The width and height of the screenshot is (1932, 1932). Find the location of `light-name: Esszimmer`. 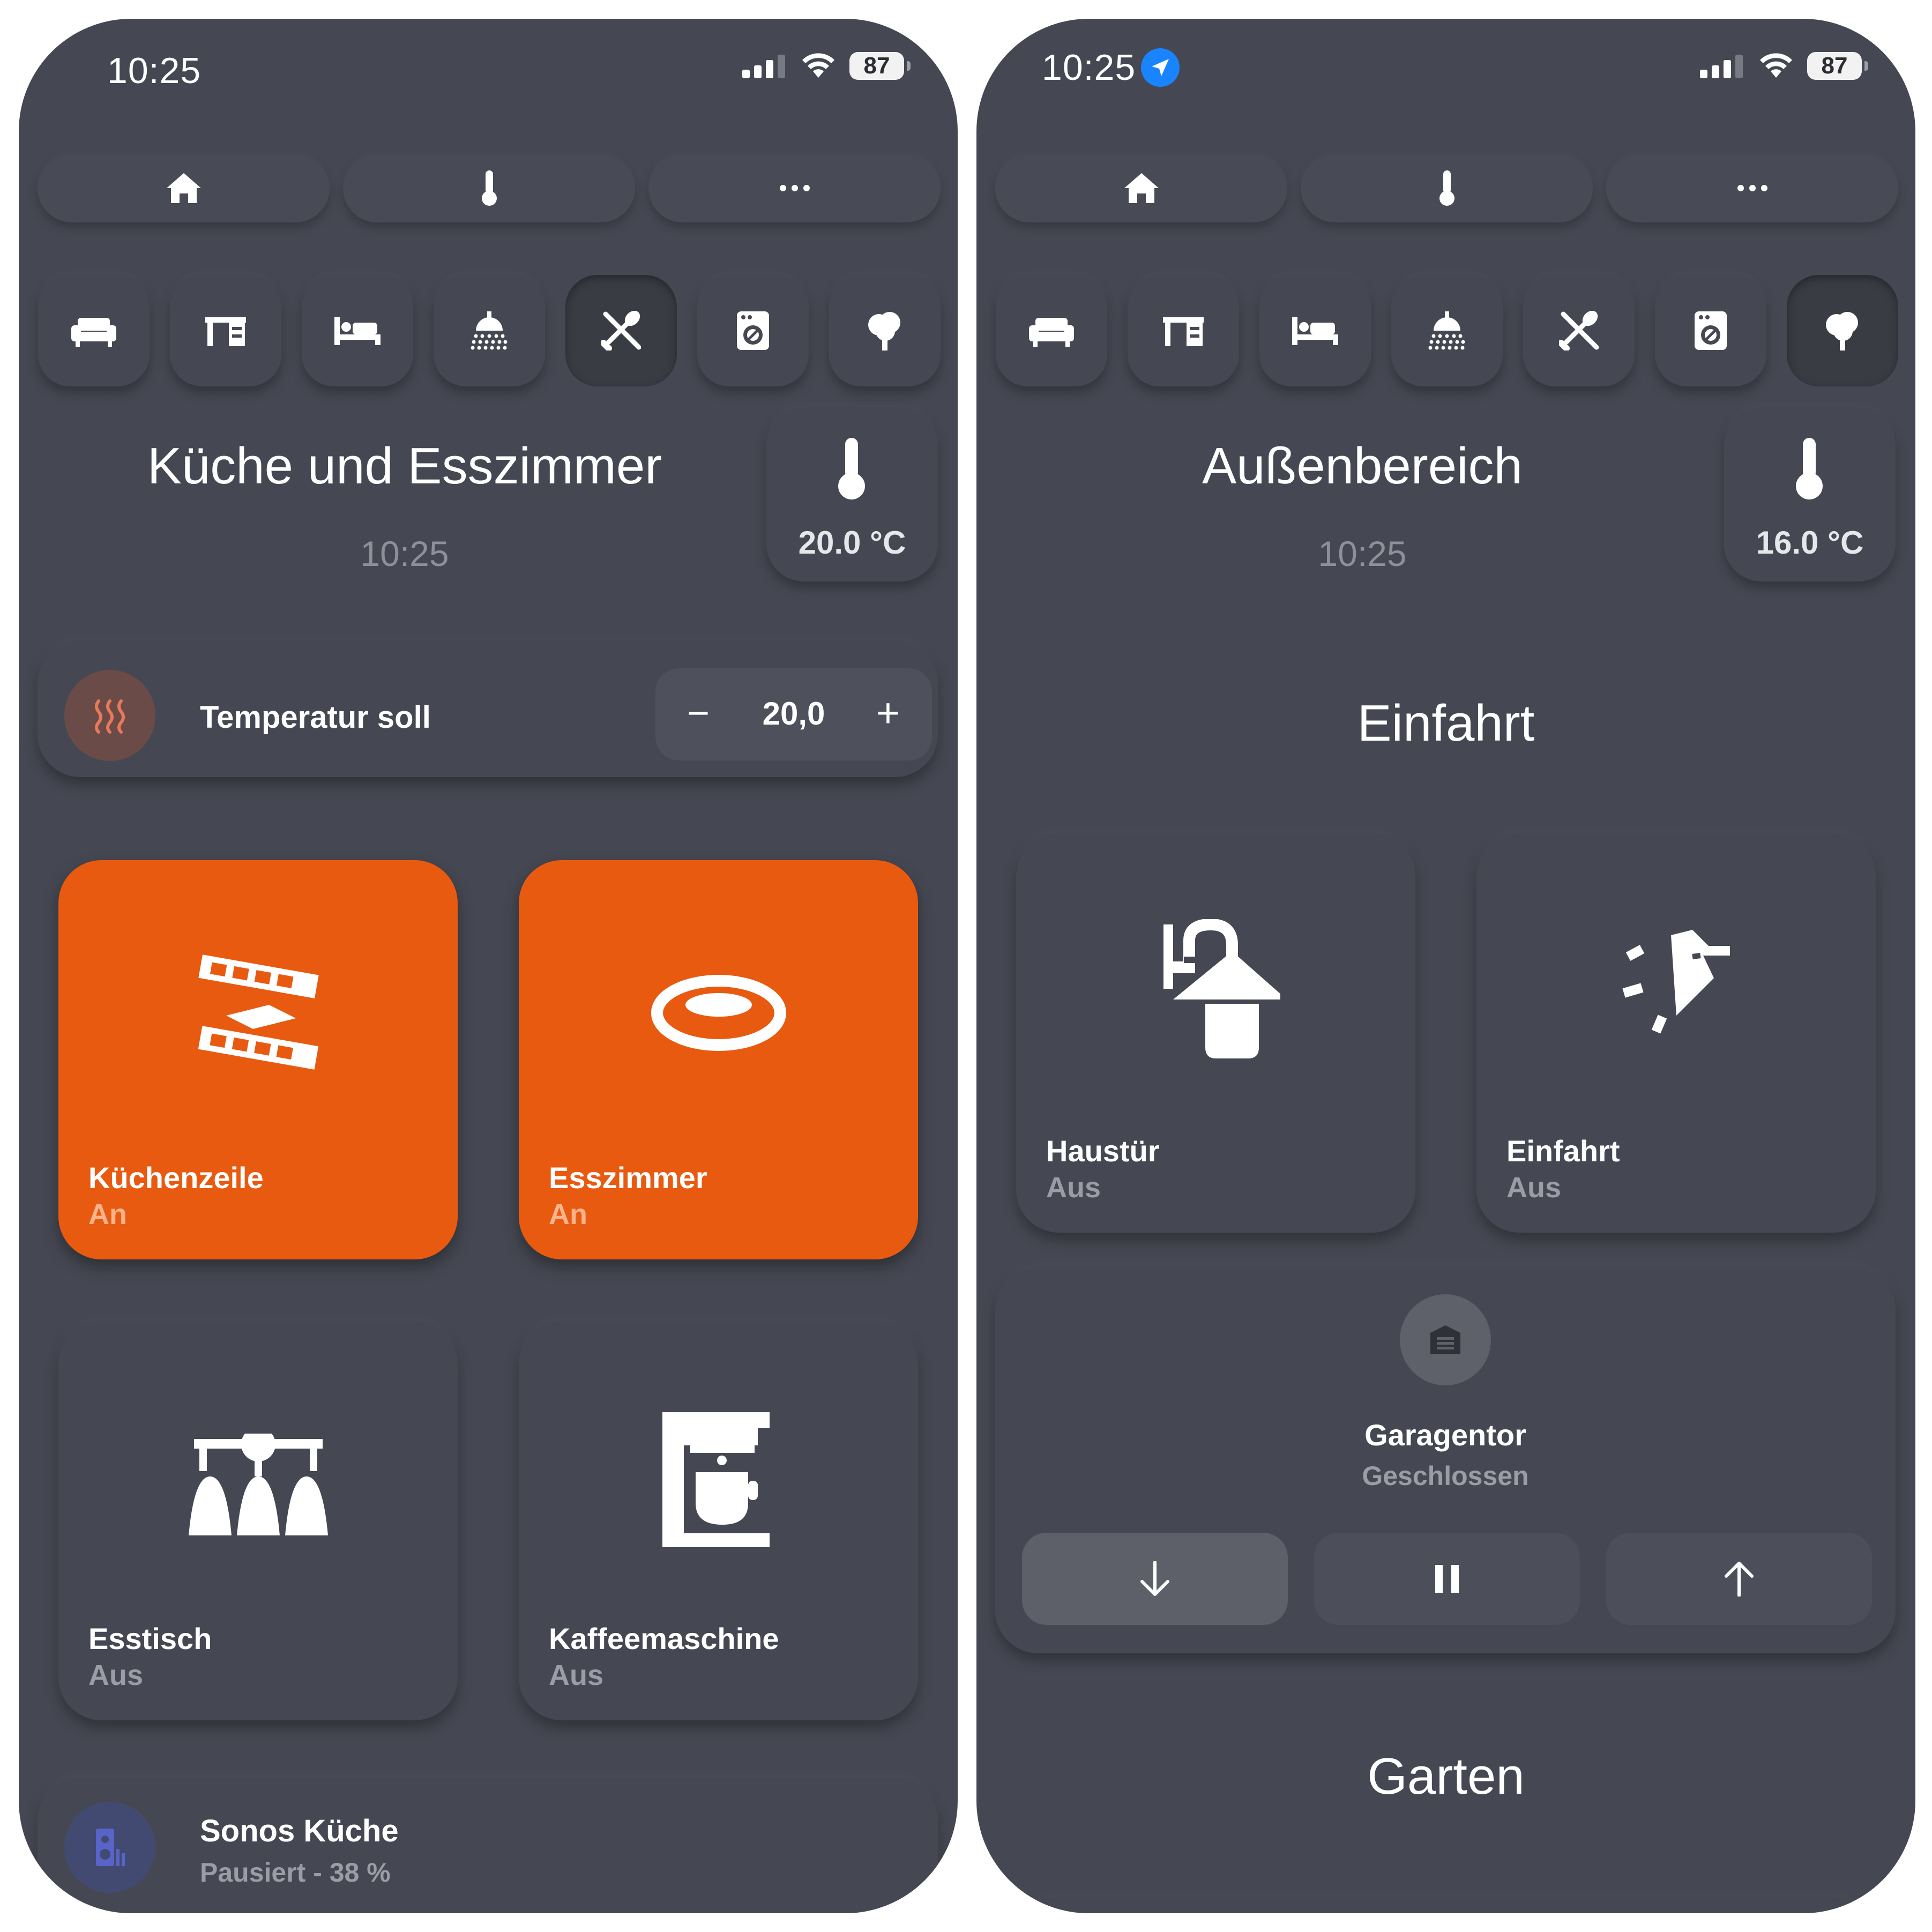

light-name: Esszimmer is located at coordinates (628, 1178).